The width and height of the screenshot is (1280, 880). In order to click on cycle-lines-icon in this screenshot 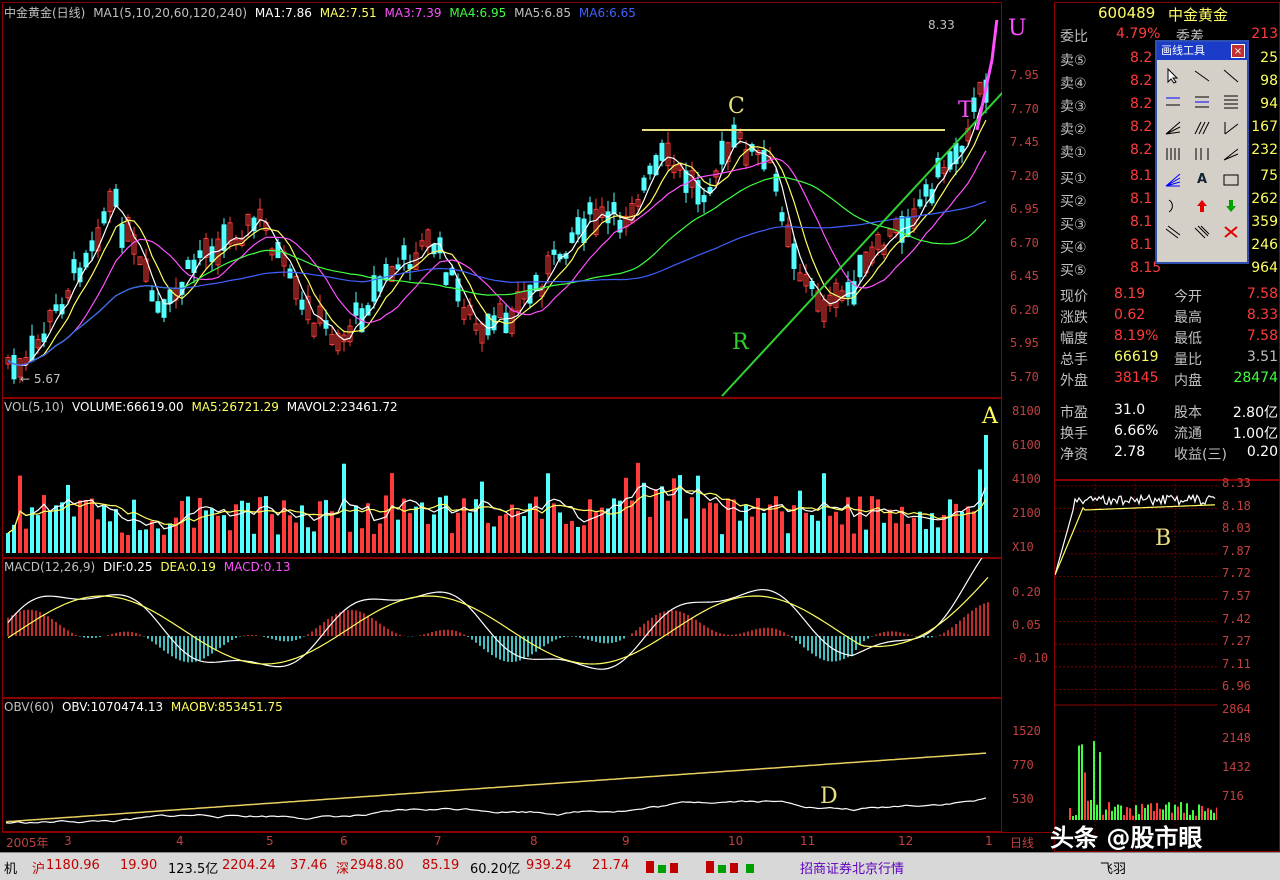, I will do `click(1202, 153)`.